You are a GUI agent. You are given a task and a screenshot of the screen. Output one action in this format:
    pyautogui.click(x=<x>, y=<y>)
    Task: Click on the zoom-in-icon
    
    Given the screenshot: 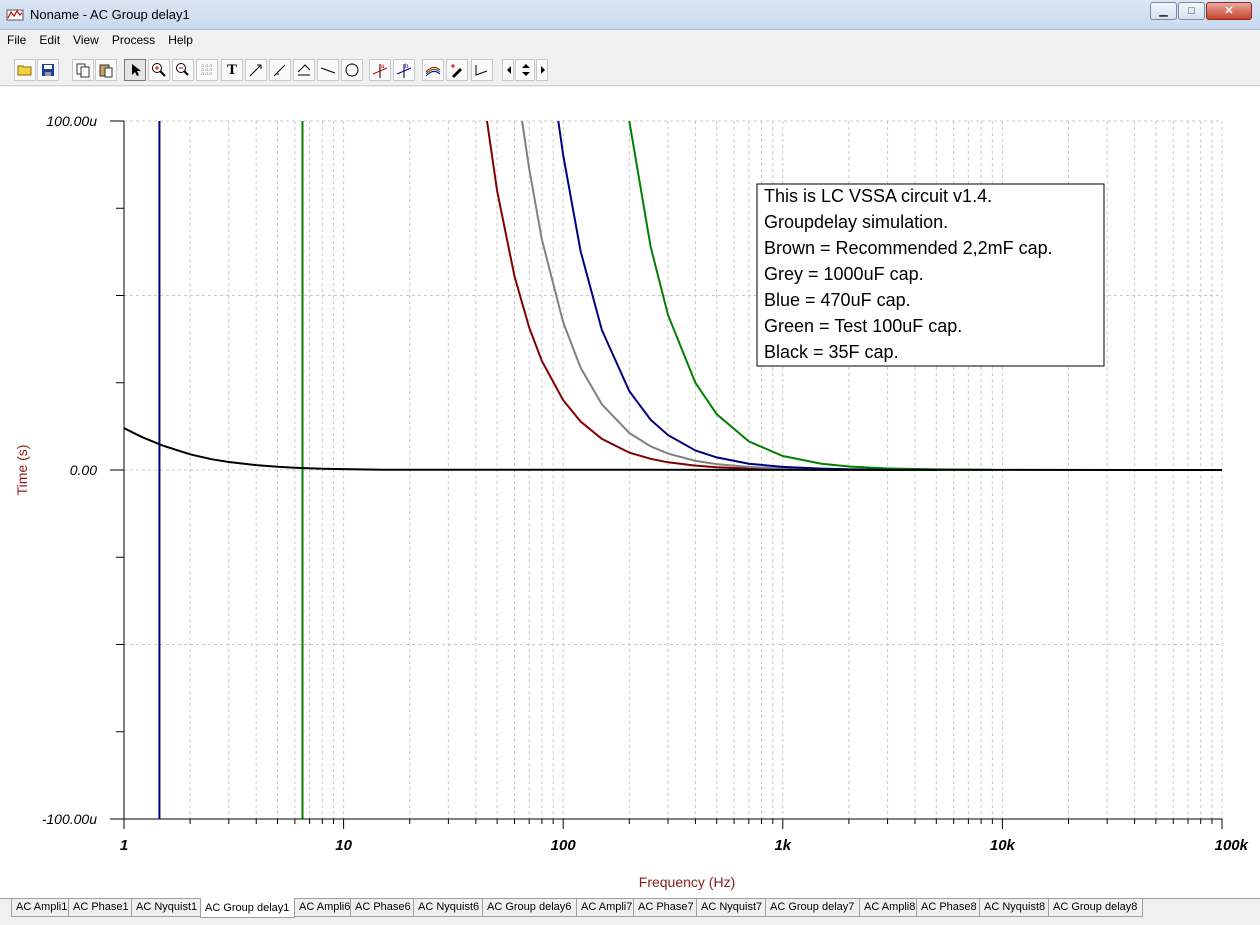 What is the action you would take?
    pyautogui.click(x=159, y=70)
    